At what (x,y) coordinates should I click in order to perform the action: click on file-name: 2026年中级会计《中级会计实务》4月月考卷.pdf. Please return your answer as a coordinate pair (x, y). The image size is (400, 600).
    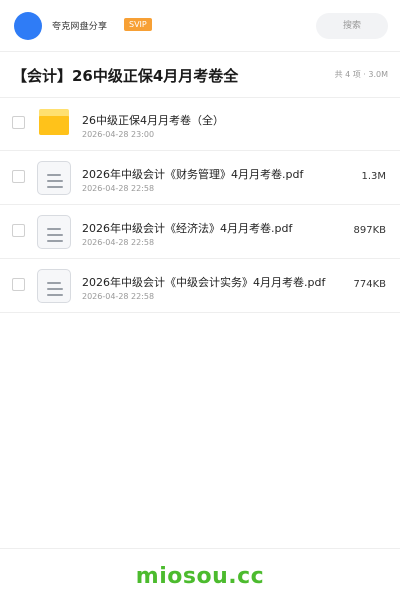
    Looking at the image, I should click on (203, 282).